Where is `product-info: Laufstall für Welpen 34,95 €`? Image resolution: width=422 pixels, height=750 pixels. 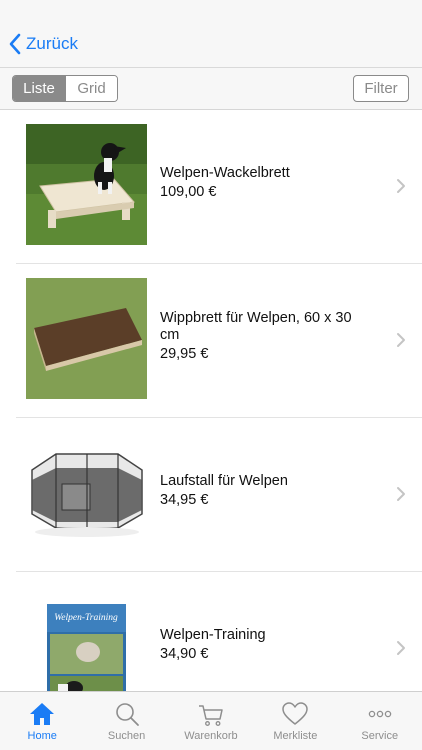
product-info: Laufstall für Welpen 34,95 € is located at coordinates (265, 491).